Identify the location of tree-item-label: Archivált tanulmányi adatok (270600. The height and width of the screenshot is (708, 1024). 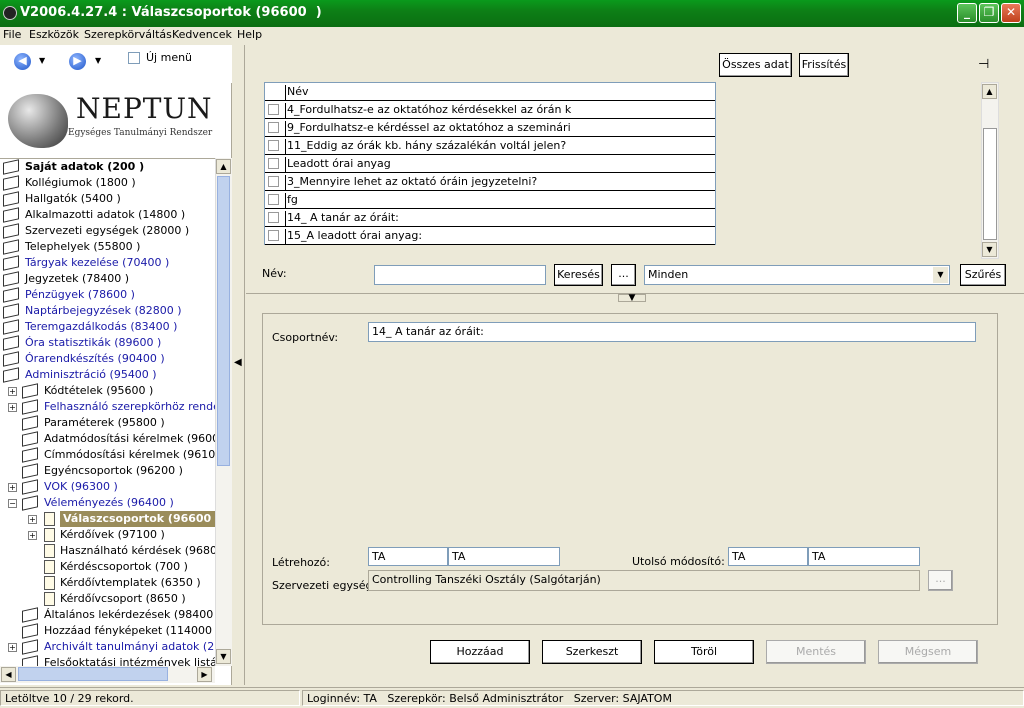
(129, 646).